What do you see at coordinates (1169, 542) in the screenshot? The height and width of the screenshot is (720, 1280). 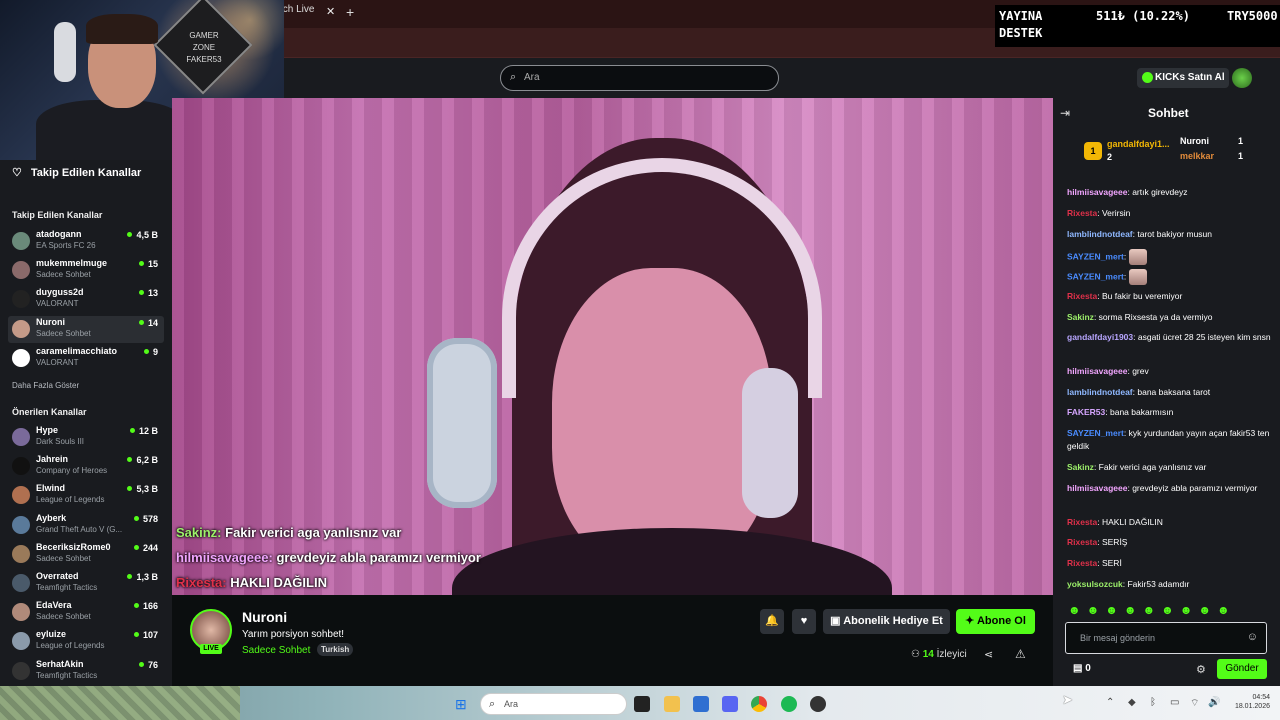 I see `chat-message: Rixesta: SERİŞ` at bounding box center [1169, 542].